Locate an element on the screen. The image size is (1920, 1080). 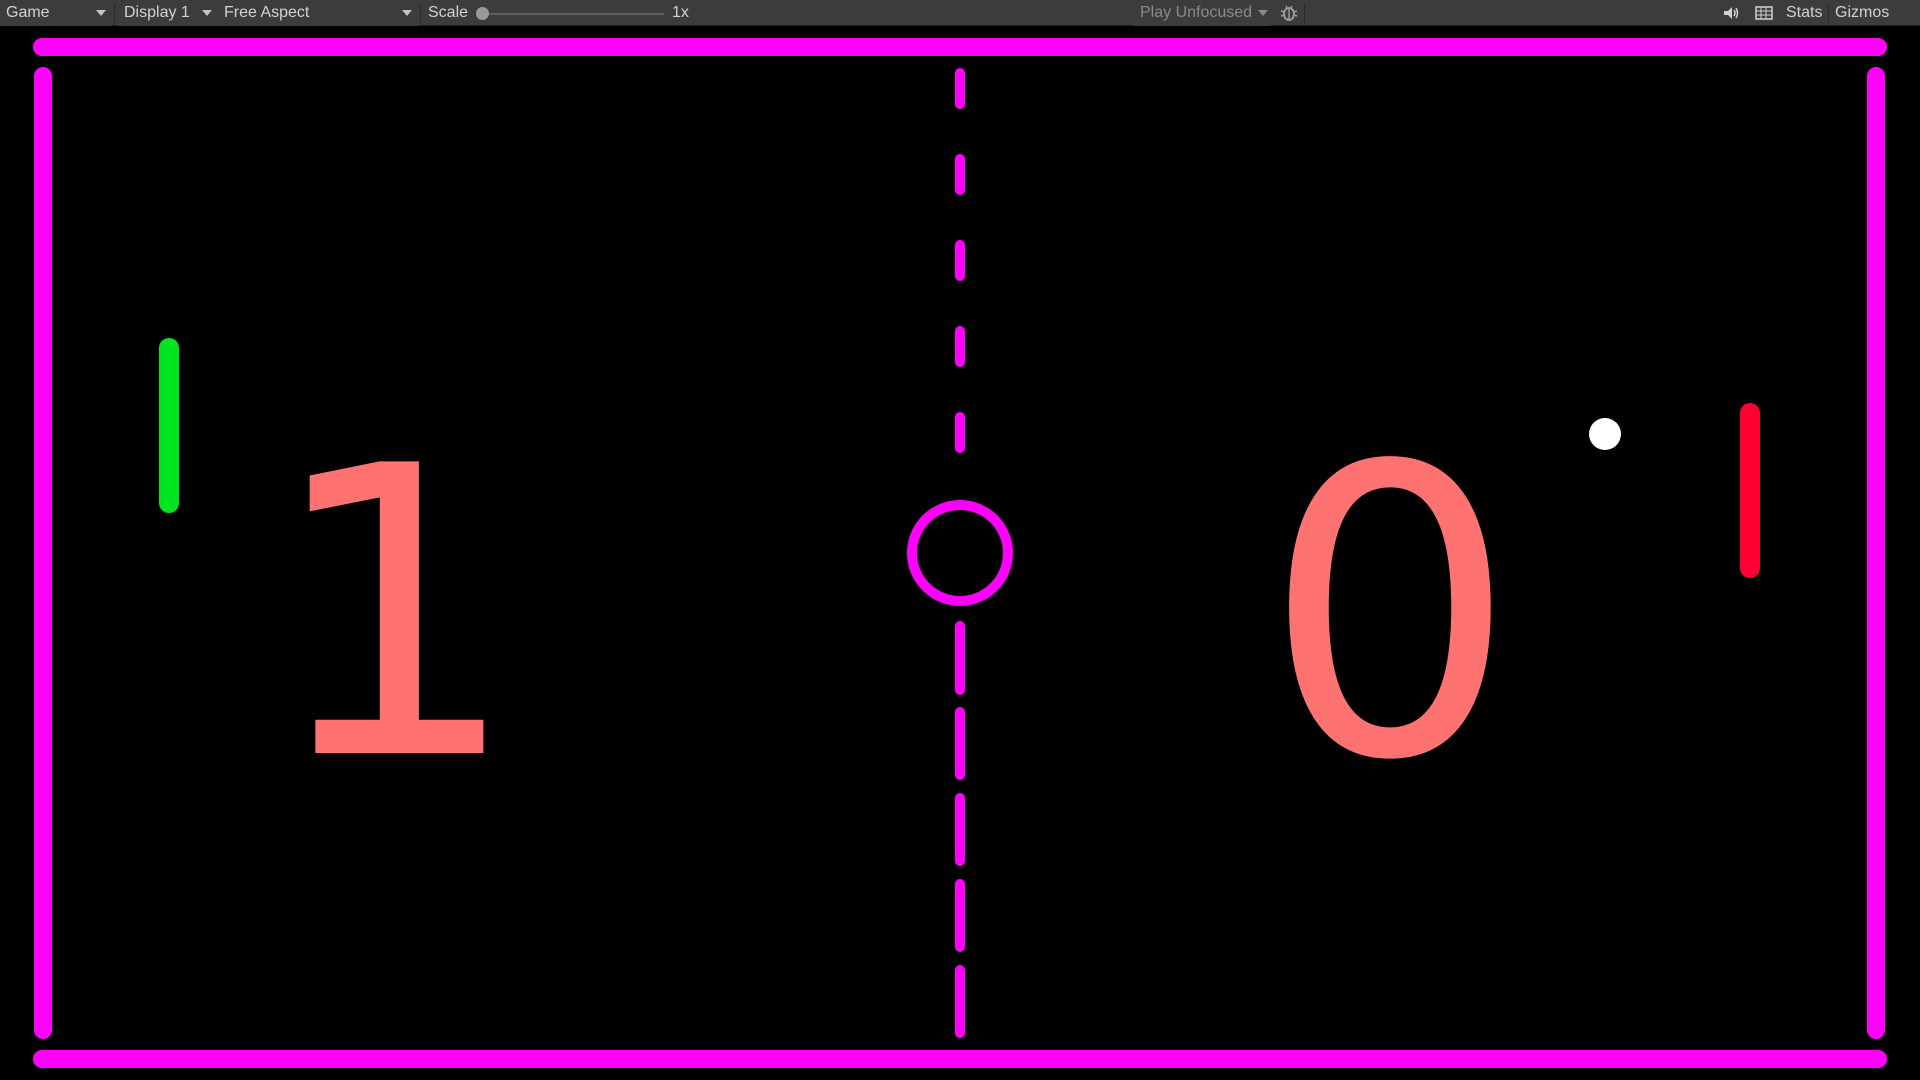
center-circle is located at coordinates (960, 553).